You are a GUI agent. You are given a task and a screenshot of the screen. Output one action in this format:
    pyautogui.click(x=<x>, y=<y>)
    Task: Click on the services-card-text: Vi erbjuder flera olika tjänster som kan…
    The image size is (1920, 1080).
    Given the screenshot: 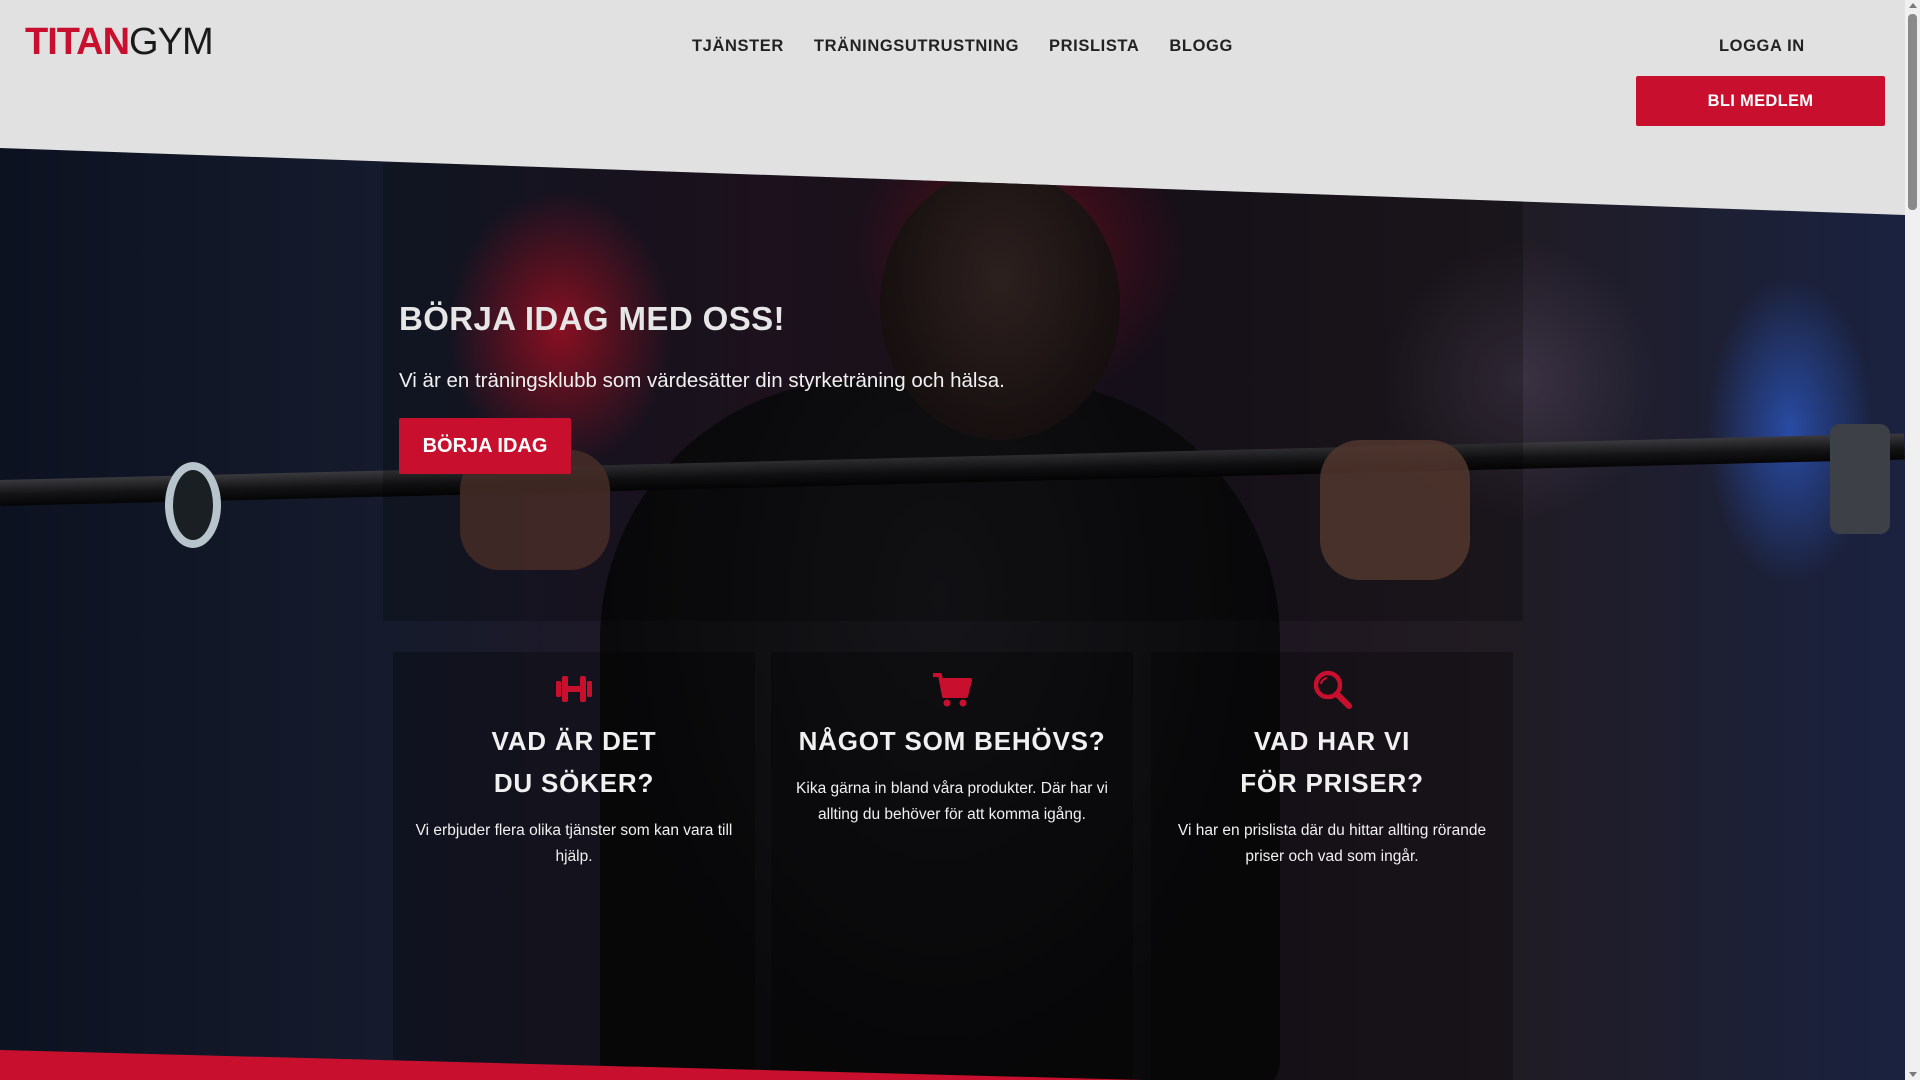 What is the action you would take?
    pyautogui.click(x=574, y=843)
    